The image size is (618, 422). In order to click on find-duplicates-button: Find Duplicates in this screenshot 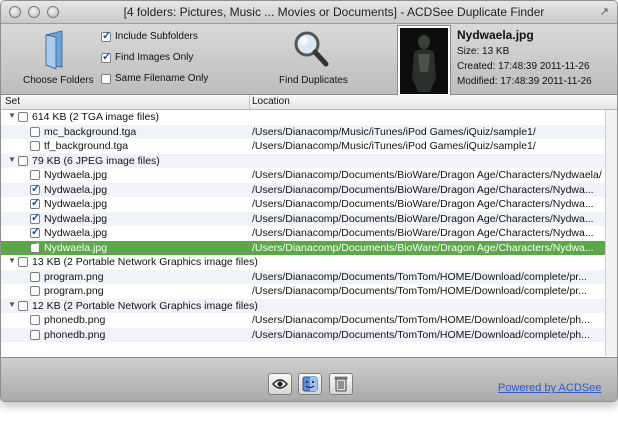, I will do `click(311, 59)`.